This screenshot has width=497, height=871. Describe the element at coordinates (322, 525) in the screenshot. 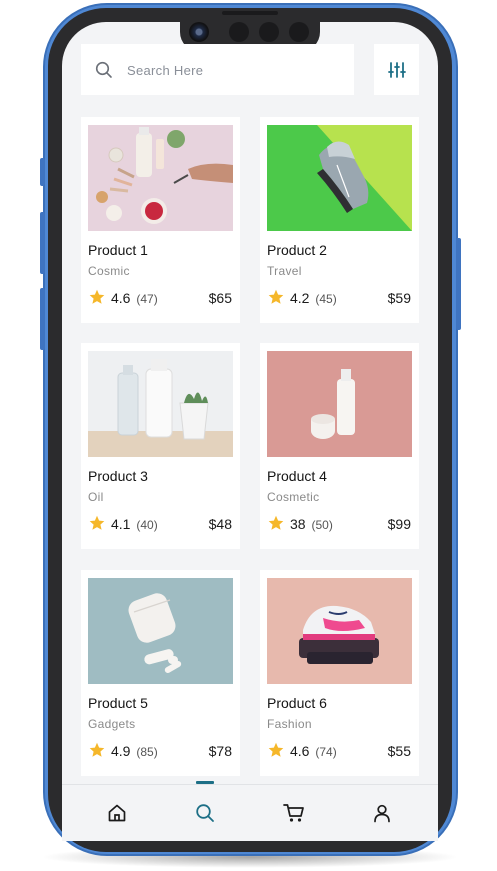

I see `review-count: (50)` at that location.